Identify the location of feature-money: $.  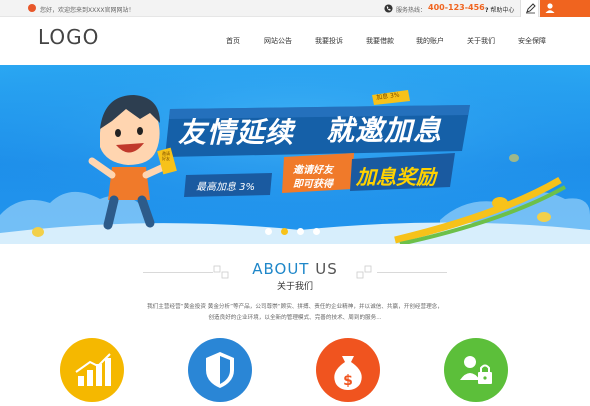
(348, 370).